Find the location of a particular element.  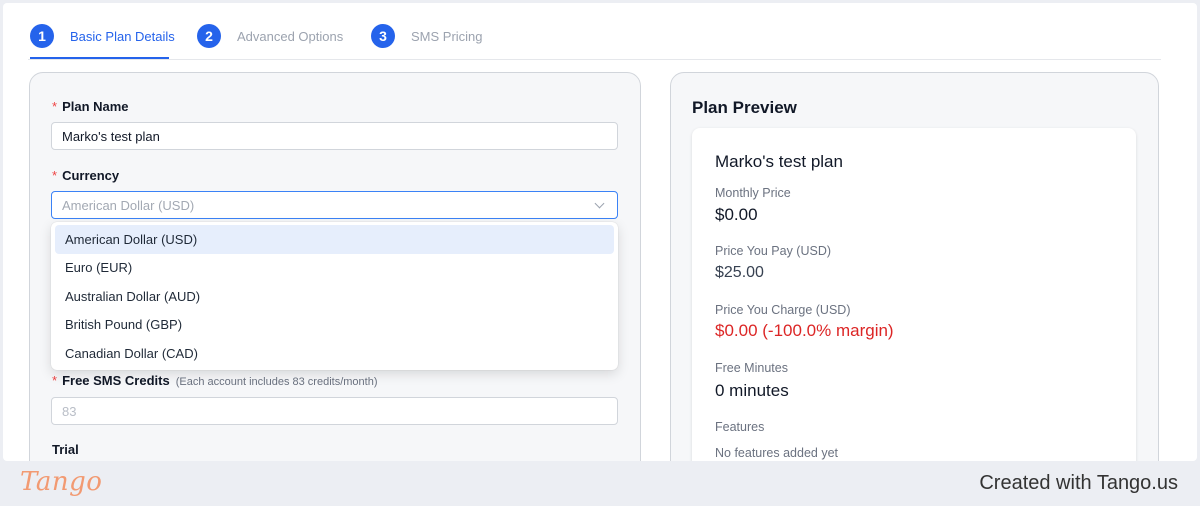

tango-logo: Tango is located at coordinates (61, 482).